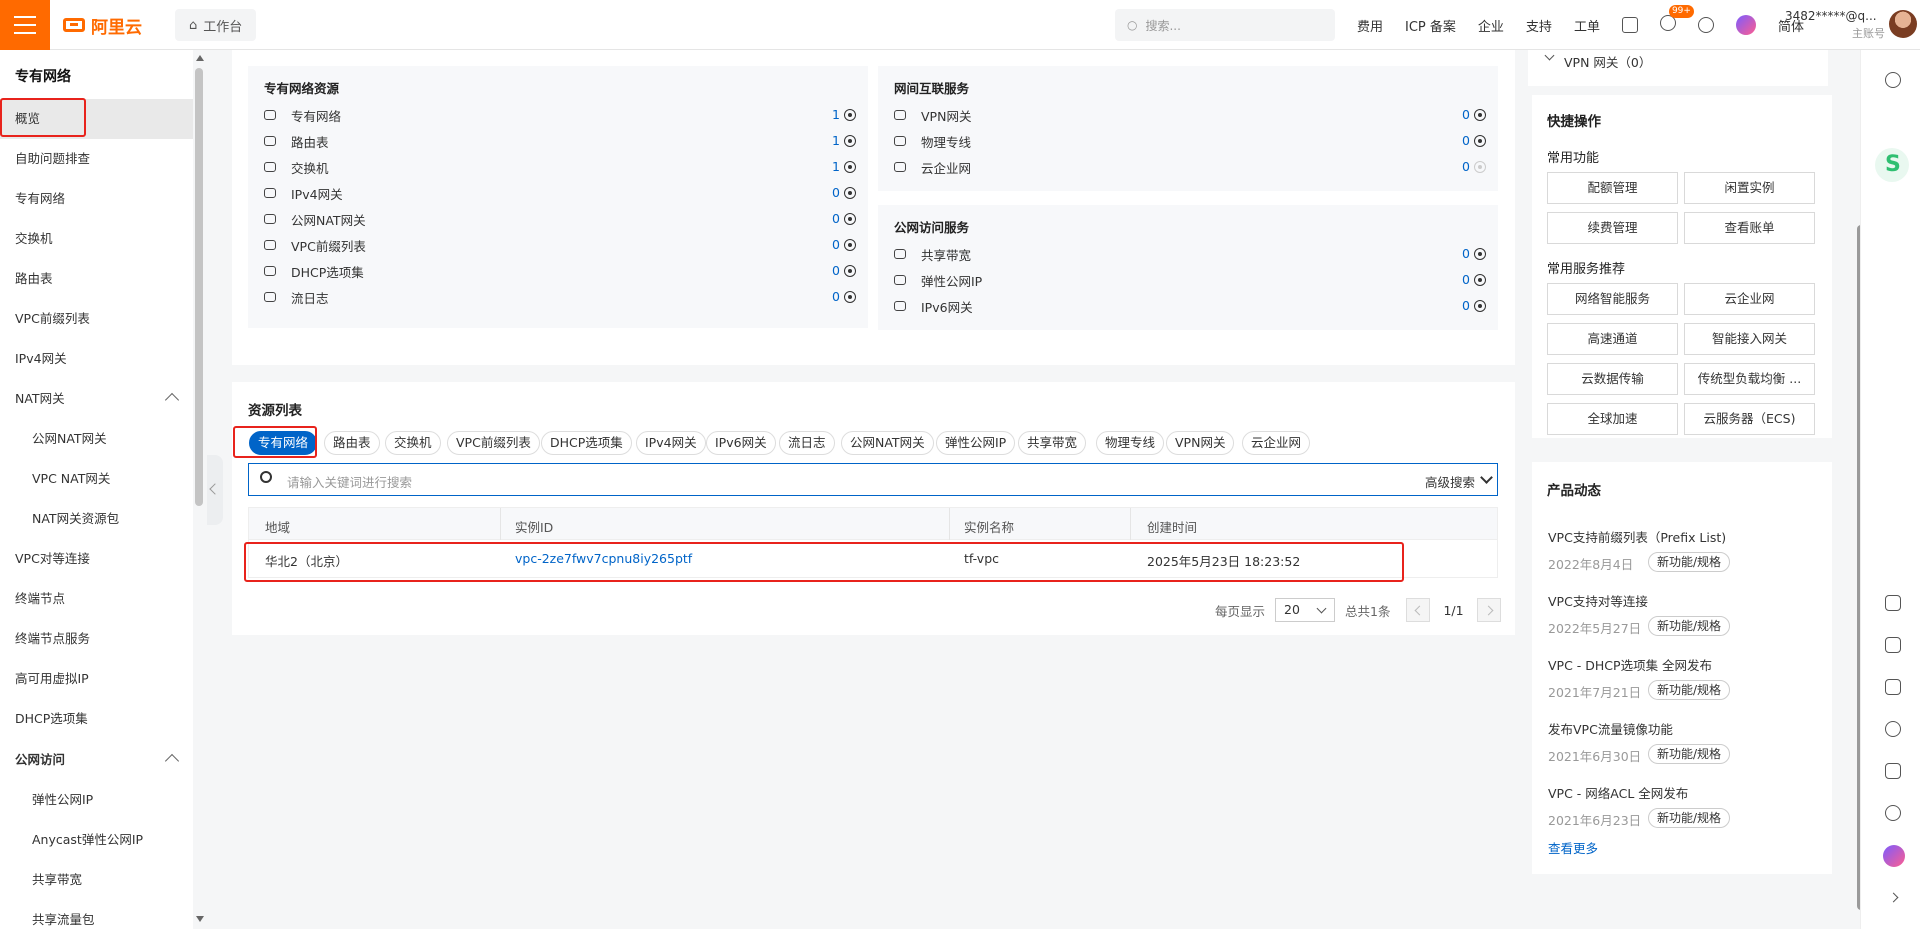 The height and width of the screenshot is (929, 1920). What do you see at coordinates (199, 287) in the screenshot?
I see `sidebar-scrollbar` at bounding box center [199, 287].